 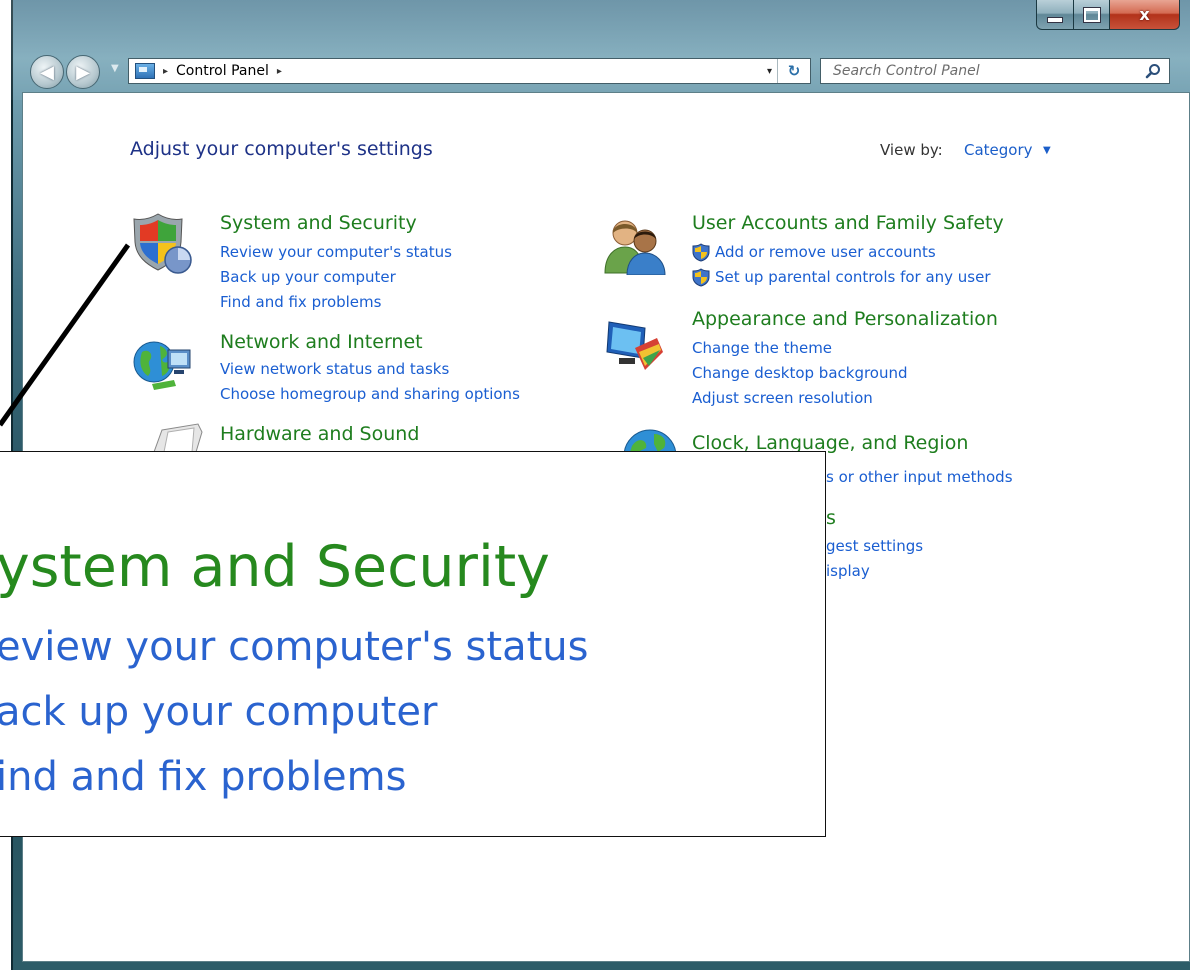 What do you see at coordinates (321, 342) in the screenshot?
I see `category-network-and-internet: Network and Internet` at bounding box center [321, 342].